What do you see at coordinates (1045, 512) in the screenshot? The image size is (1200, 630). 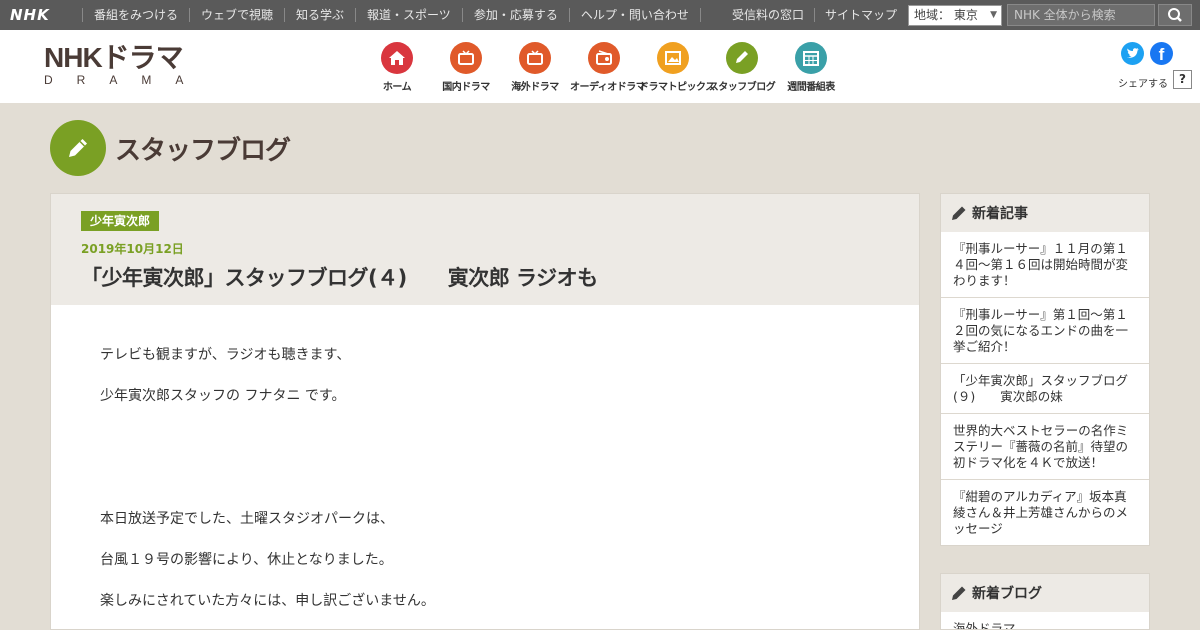 I see `list-item: 『紺碧のアルカディア』坂本真綾さん＆井上芳雄さんからのメッセージ` at bounding box center [1045, 512].